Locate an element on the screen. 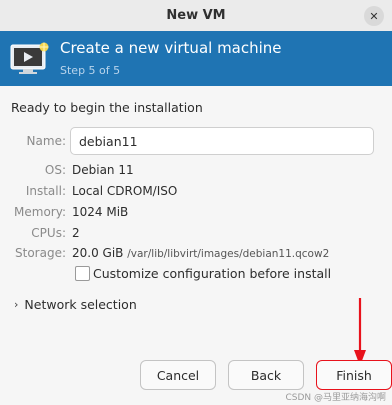  os-label: OS: is located at coordinates (55, 170).